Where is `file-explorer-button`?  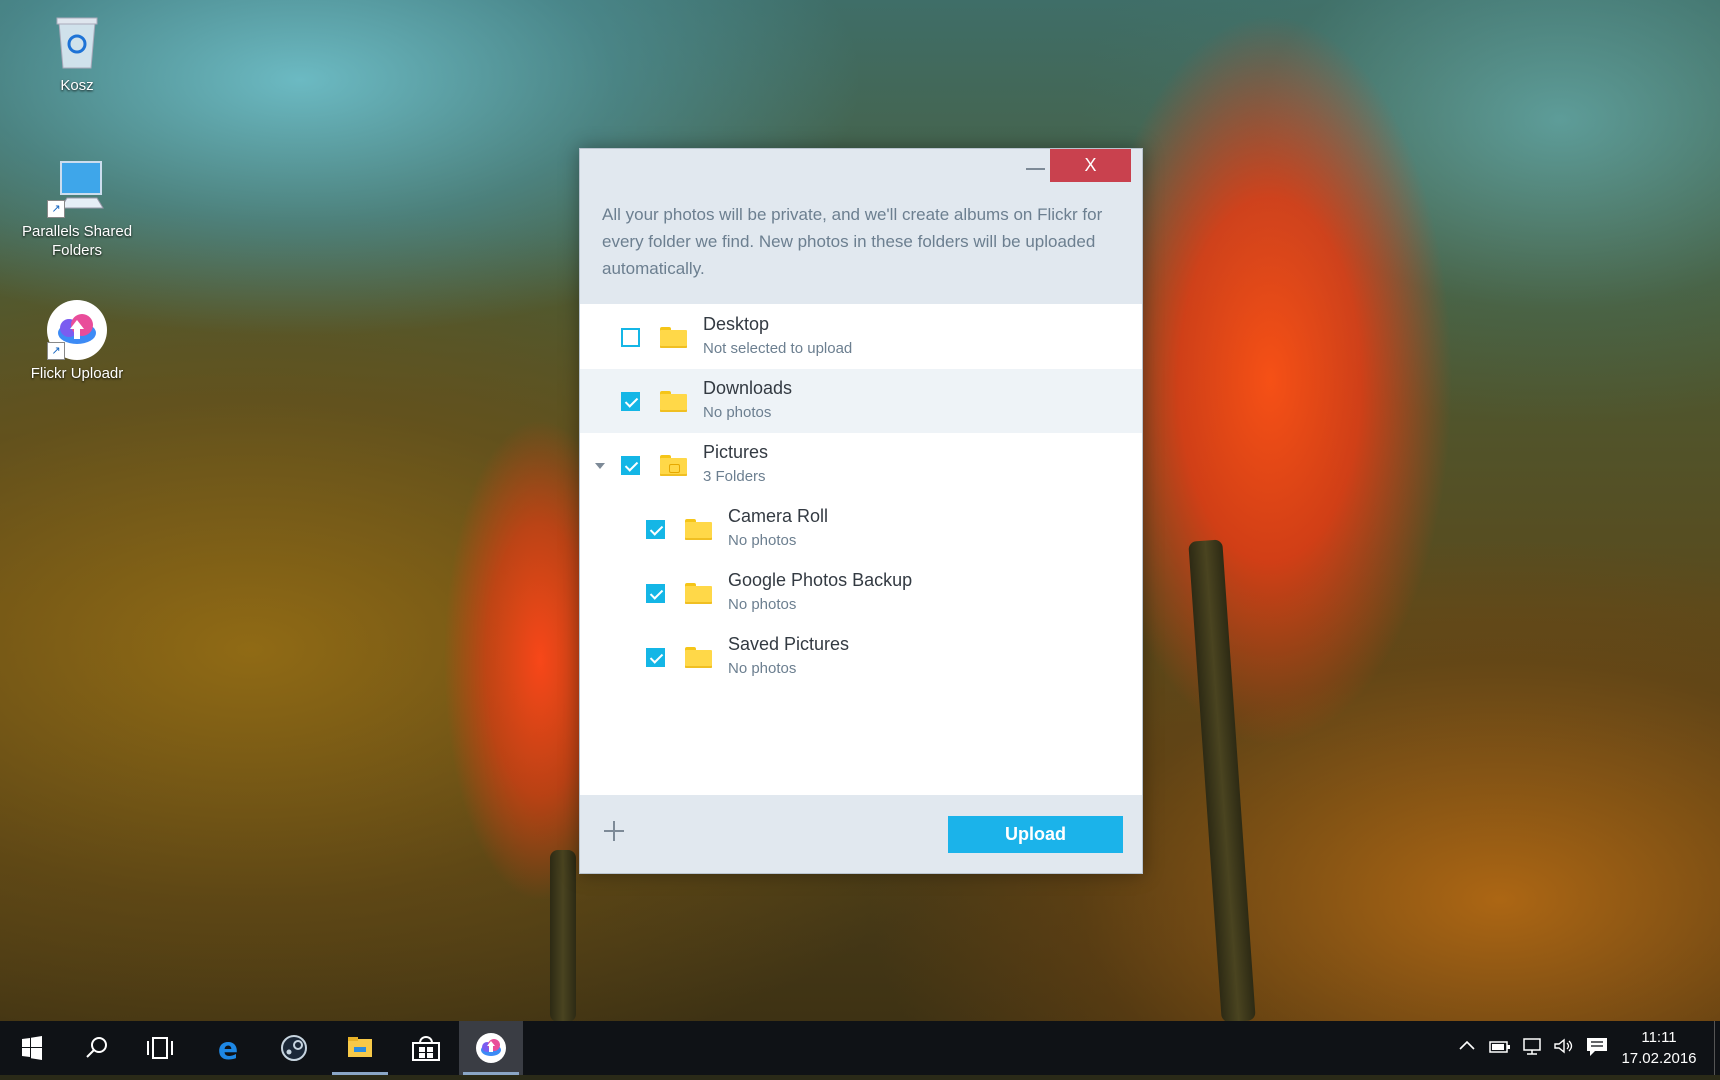
file-explorer-button is located at coordinates (360, 1048).